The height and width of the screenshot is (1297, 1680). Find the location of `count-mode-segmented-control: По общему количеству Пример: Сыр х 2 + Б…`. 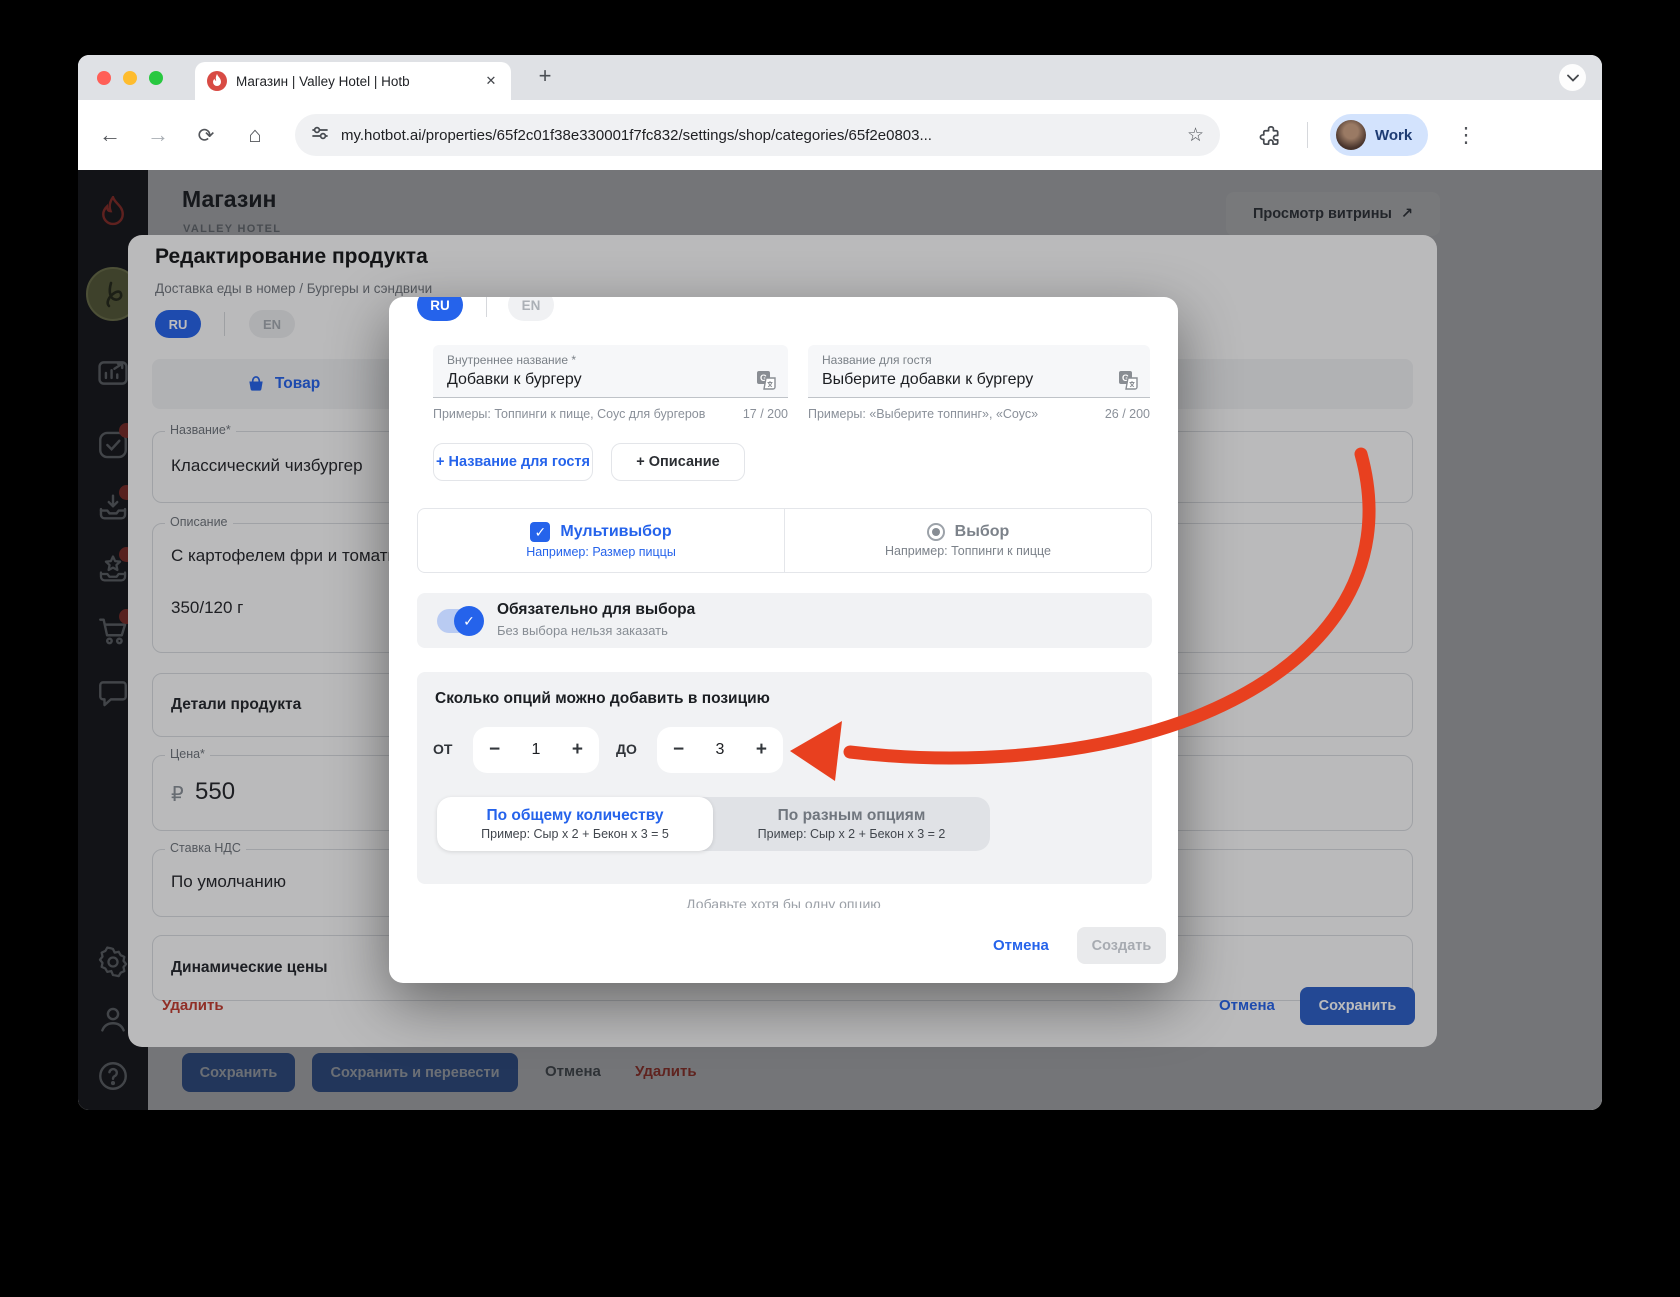

count-mode-segmented-control: По общему количеству Пример: Сыр х 2 + Б… is located at coordinates (713, 824).